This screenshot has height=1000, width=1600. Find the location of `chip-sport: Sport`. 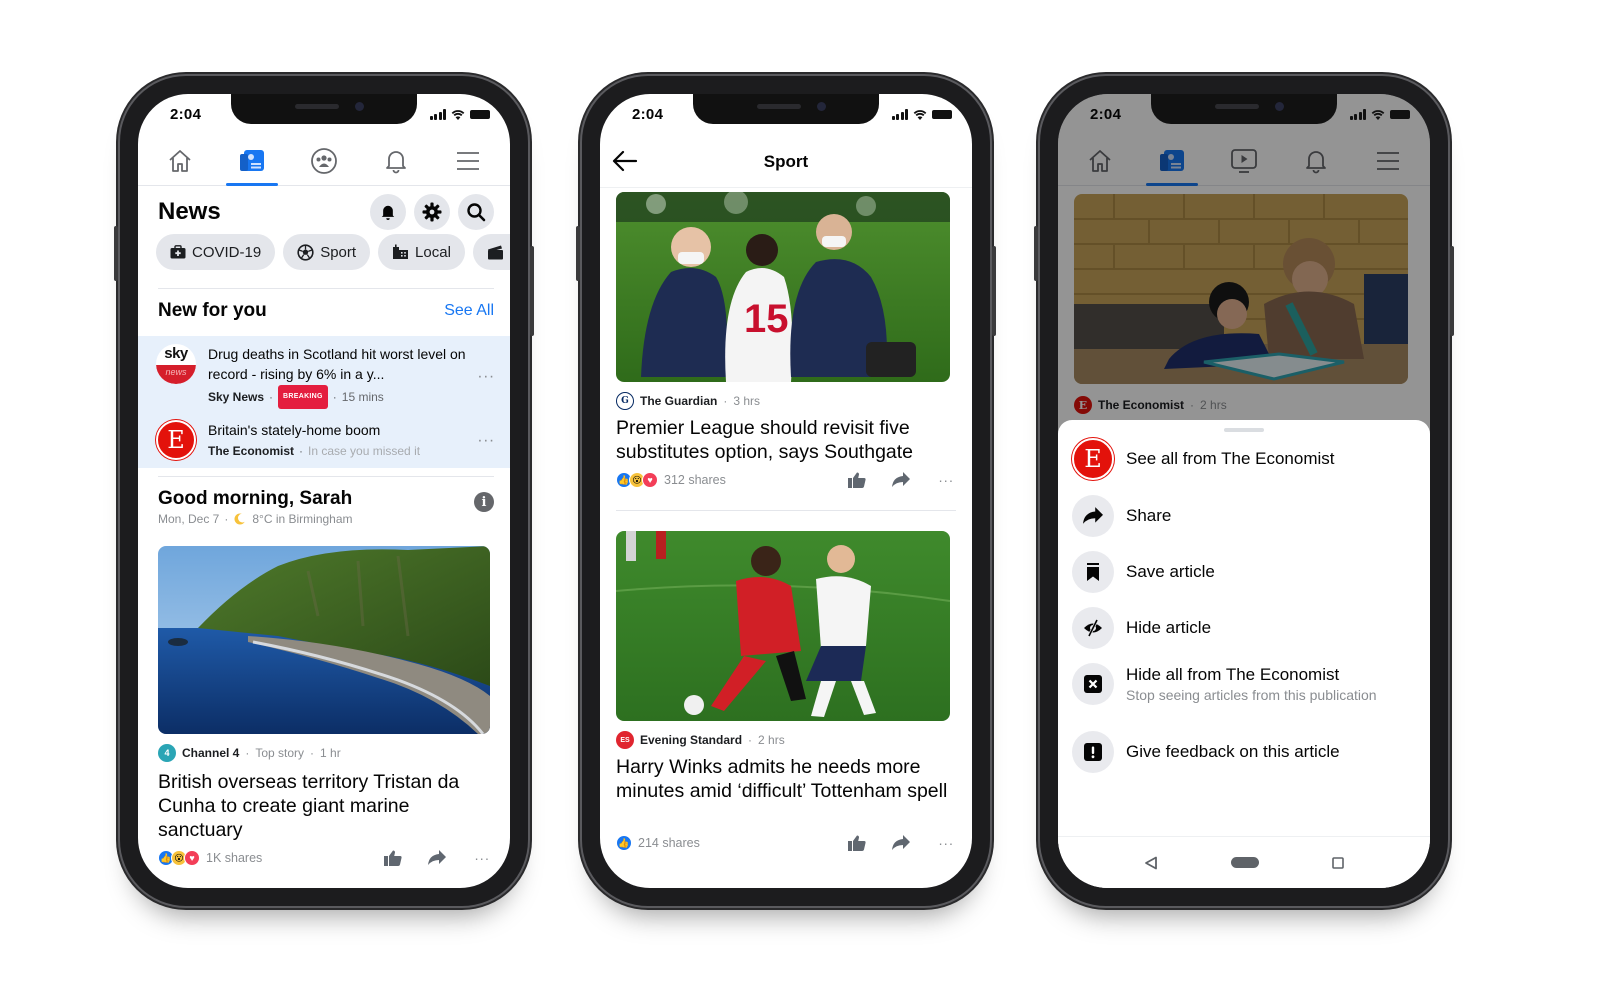

chip-sport: Sport is located at coordinates (327, 252).